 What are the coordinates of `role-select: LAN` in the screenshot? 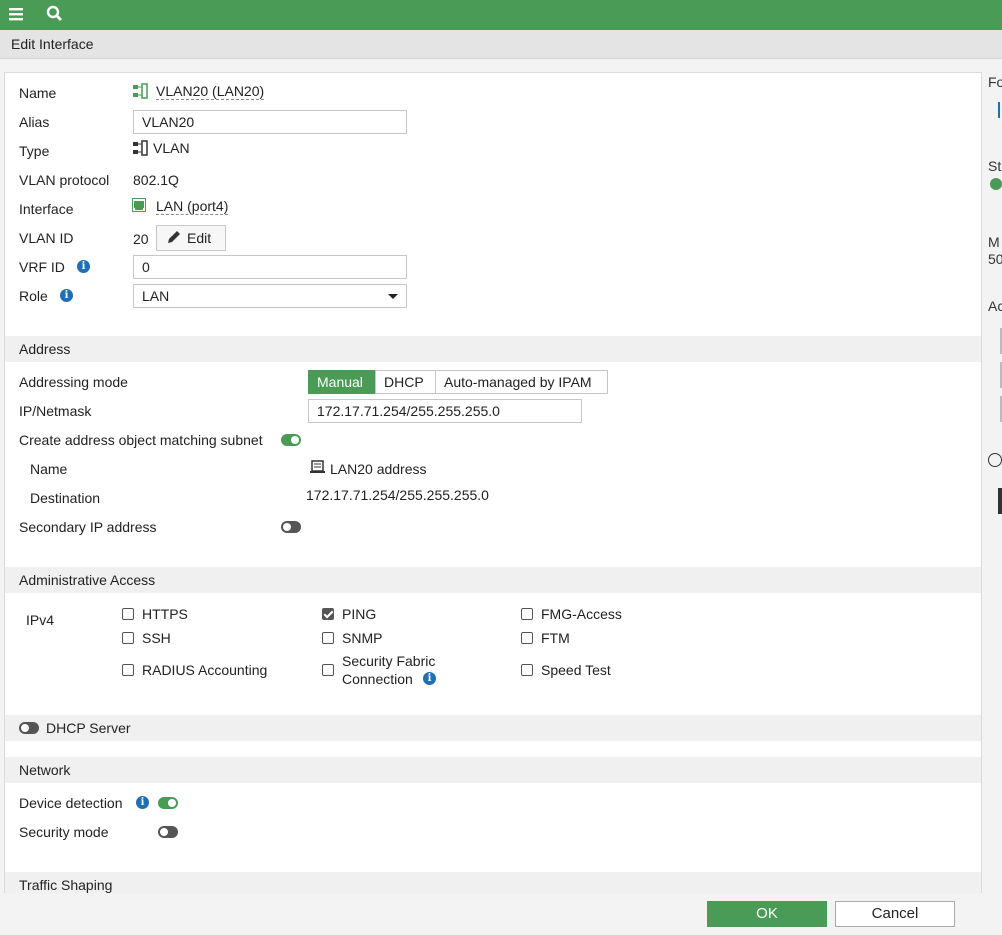 It's located at (270, 296).